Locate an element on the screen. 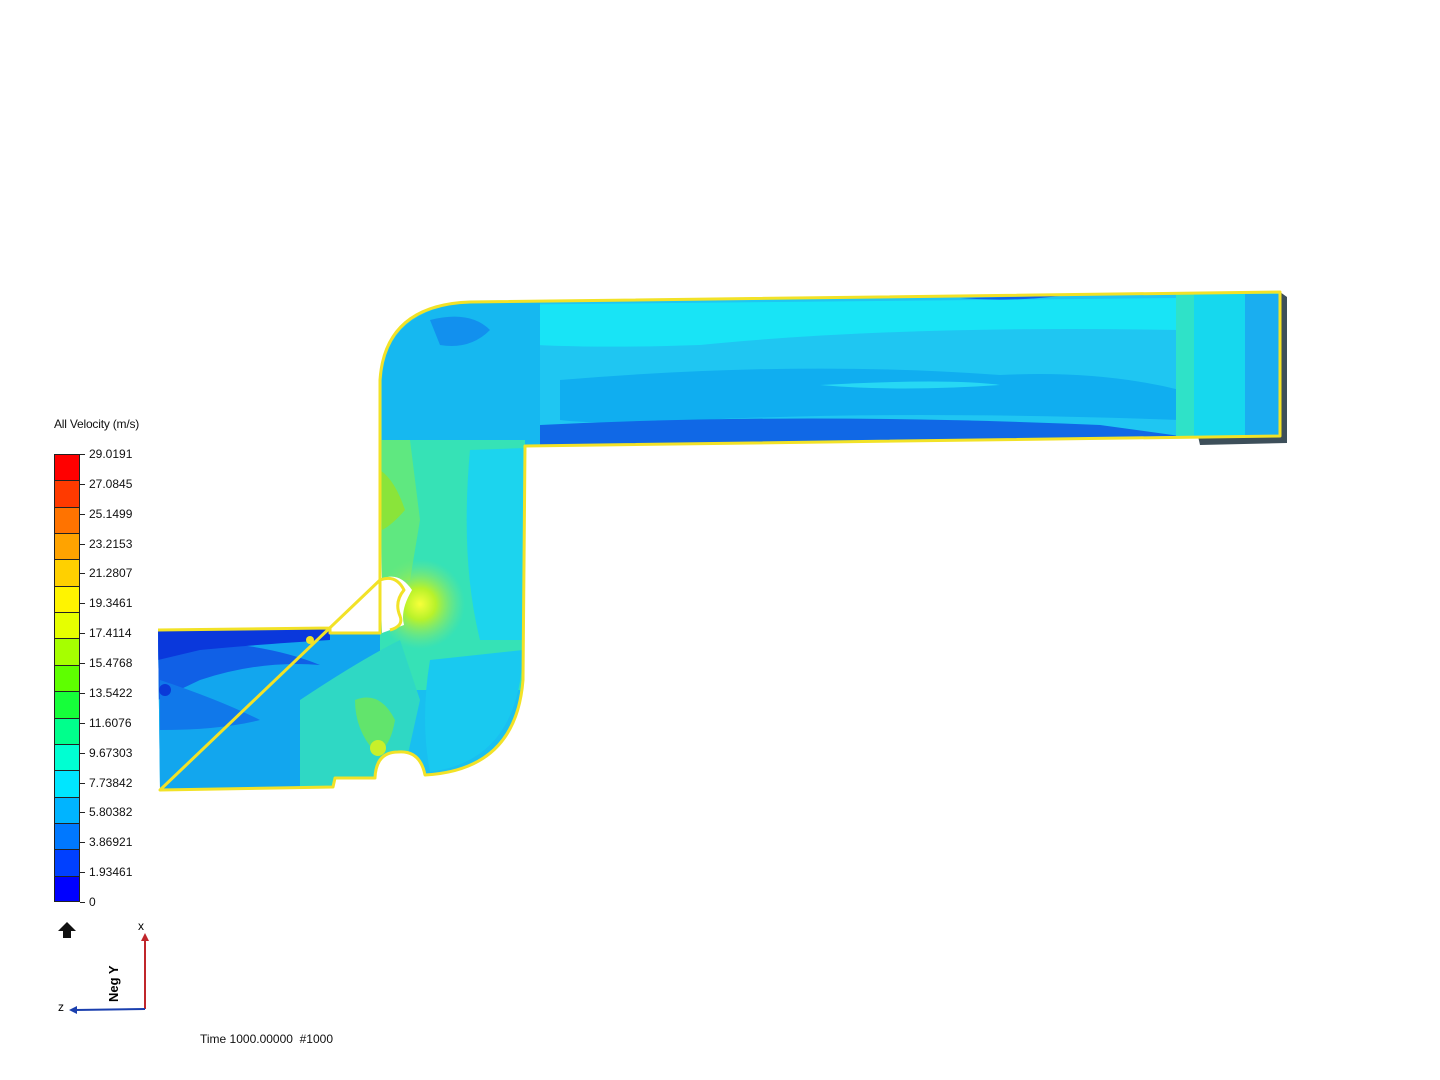 The width and height of the screenshot is (1440, 1080). legend-tick-label: 29.0191 is located at coordinates (111, 454).